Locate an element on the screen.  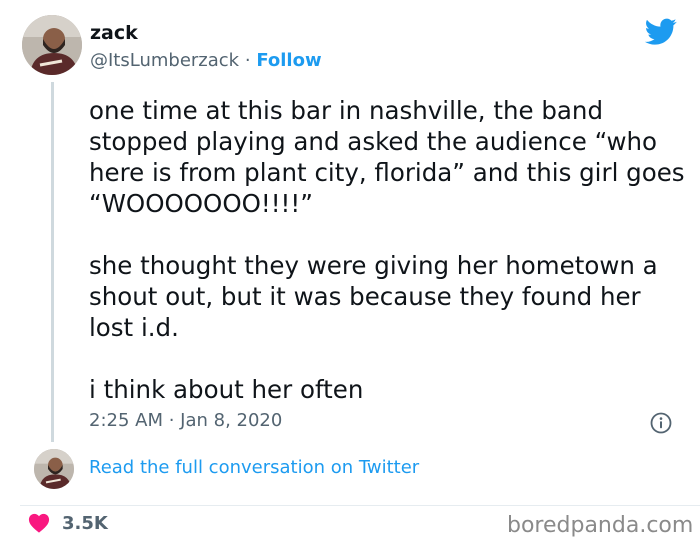
display-name: zack is located at coordinates (114, 33).